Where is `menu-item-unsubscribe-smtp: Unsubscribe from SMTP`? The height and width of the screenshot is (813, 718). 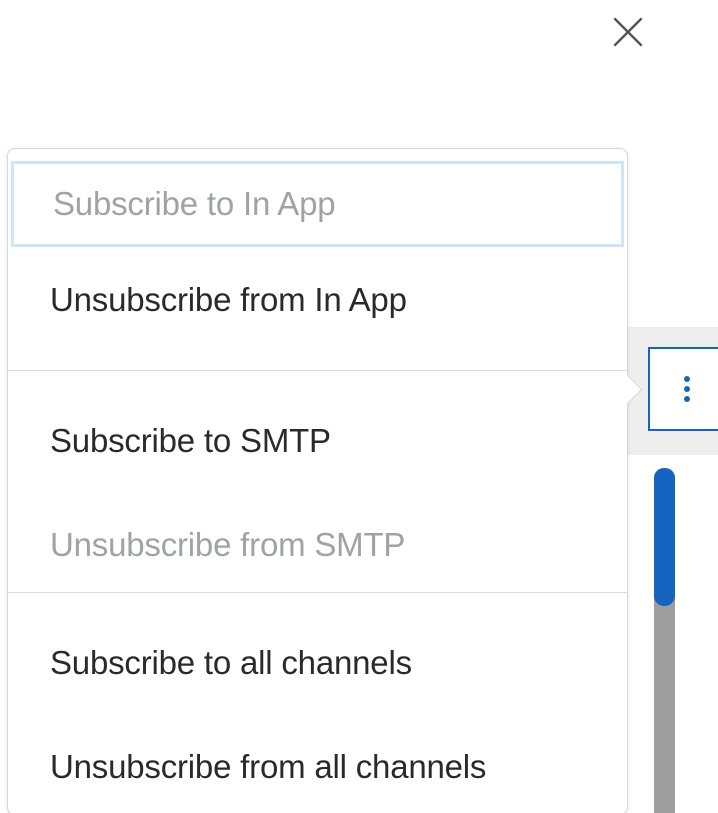 menu-item-unsubscribe-smtp: Unsubscribe from SMTP is located at coordinates (317, 545).